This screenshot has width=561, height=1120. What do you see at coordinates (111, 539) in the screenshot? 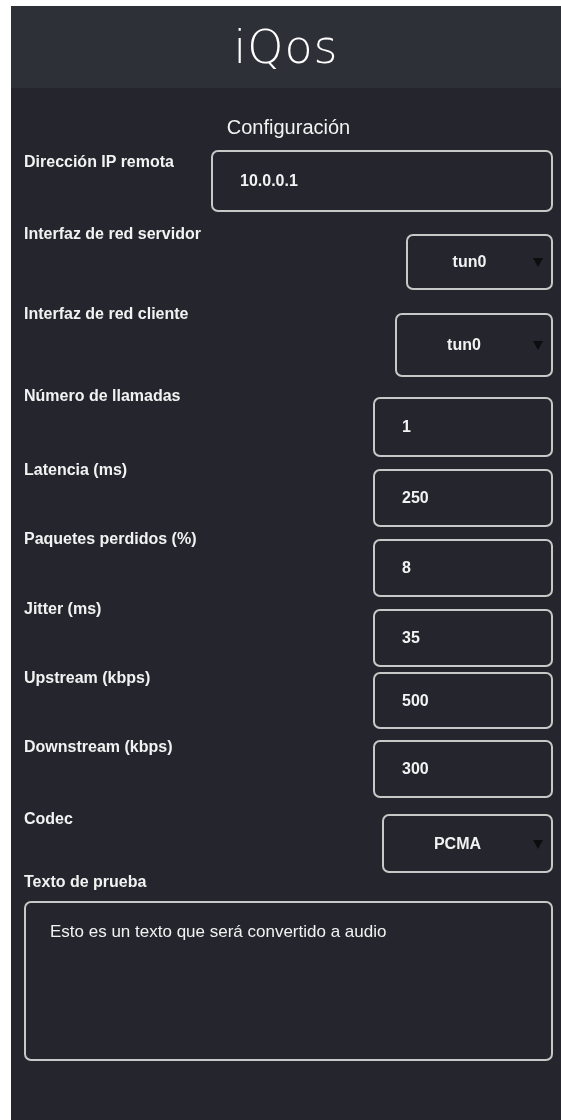
I see `field-label: Paquetes perdidos (%)` at bounding box center [111, 539].